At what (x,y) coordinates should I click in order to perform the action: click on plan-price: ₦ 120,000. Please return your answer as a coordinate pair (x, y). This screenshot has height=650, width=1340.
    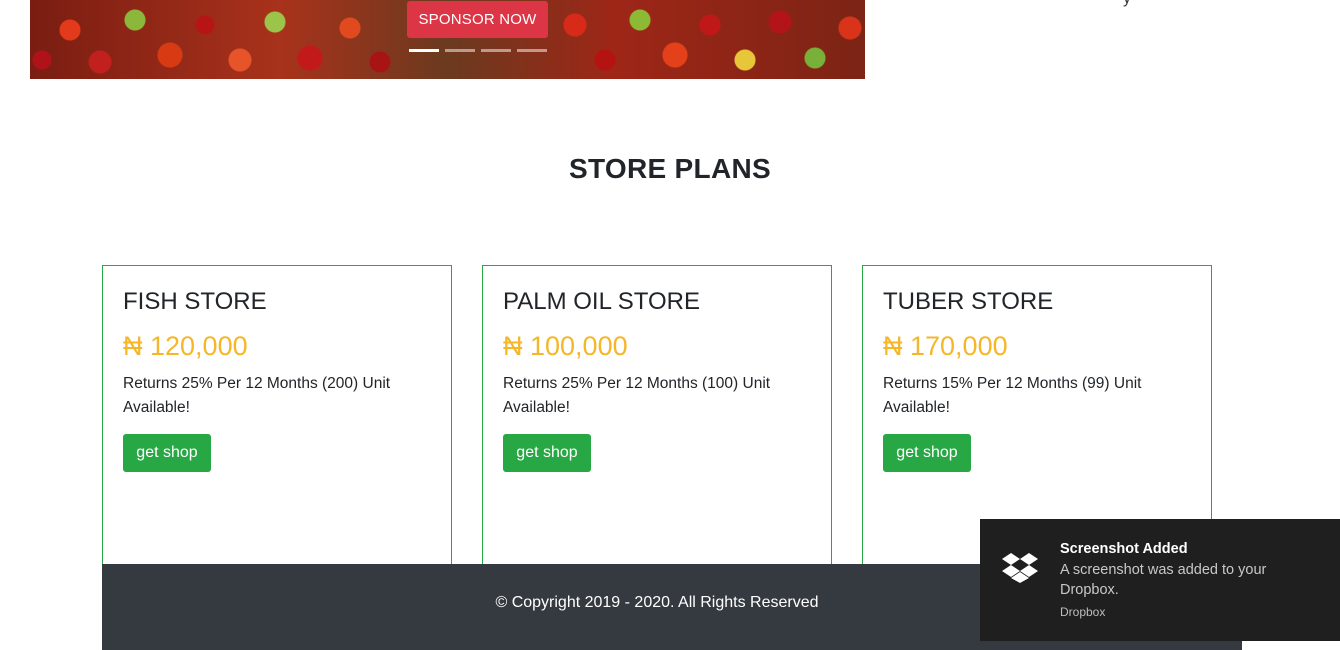
    Looking at the image, I should click on (185, 346).